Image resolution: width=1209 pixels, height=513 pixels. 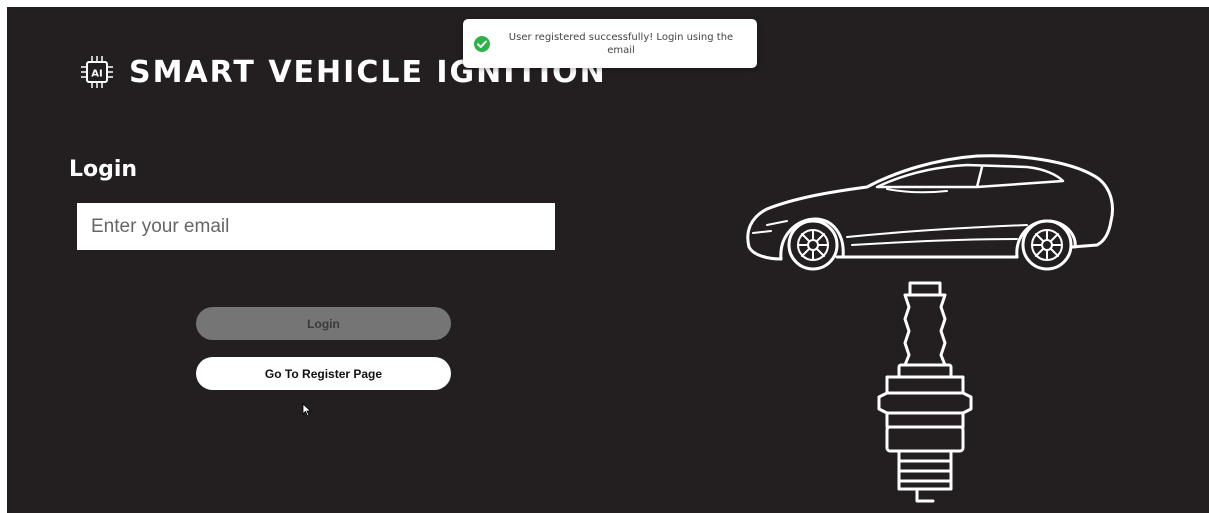 I want to click on login-button: Login, so click(x=323, y=323).